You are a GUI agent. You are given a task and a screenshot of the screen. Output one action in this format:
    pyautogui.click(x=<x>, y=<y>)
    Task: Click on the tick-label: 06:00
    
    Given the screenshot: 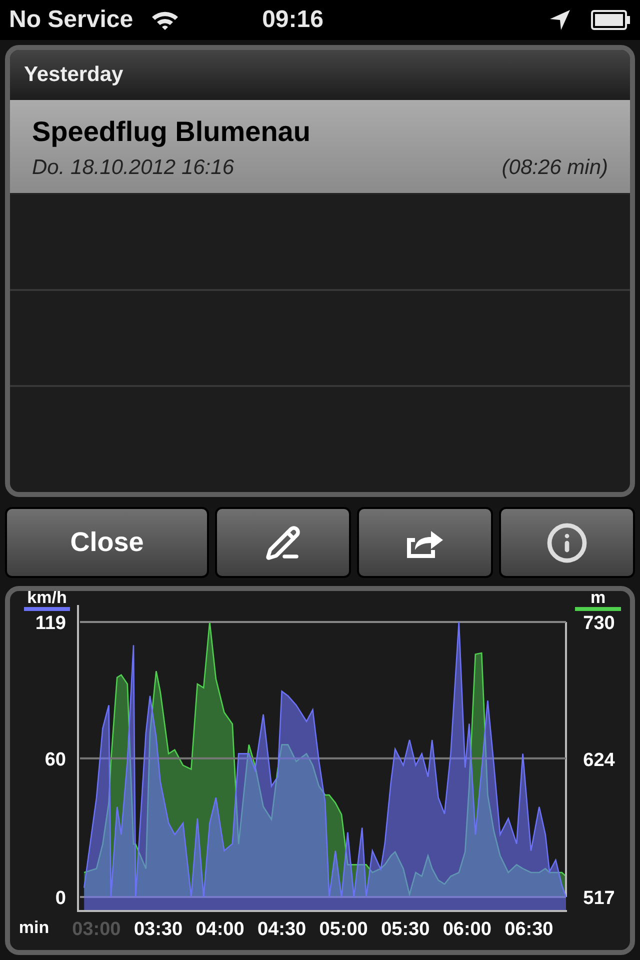 What is the action you would take?
    pyautogui.click(x=467, y=929)
    